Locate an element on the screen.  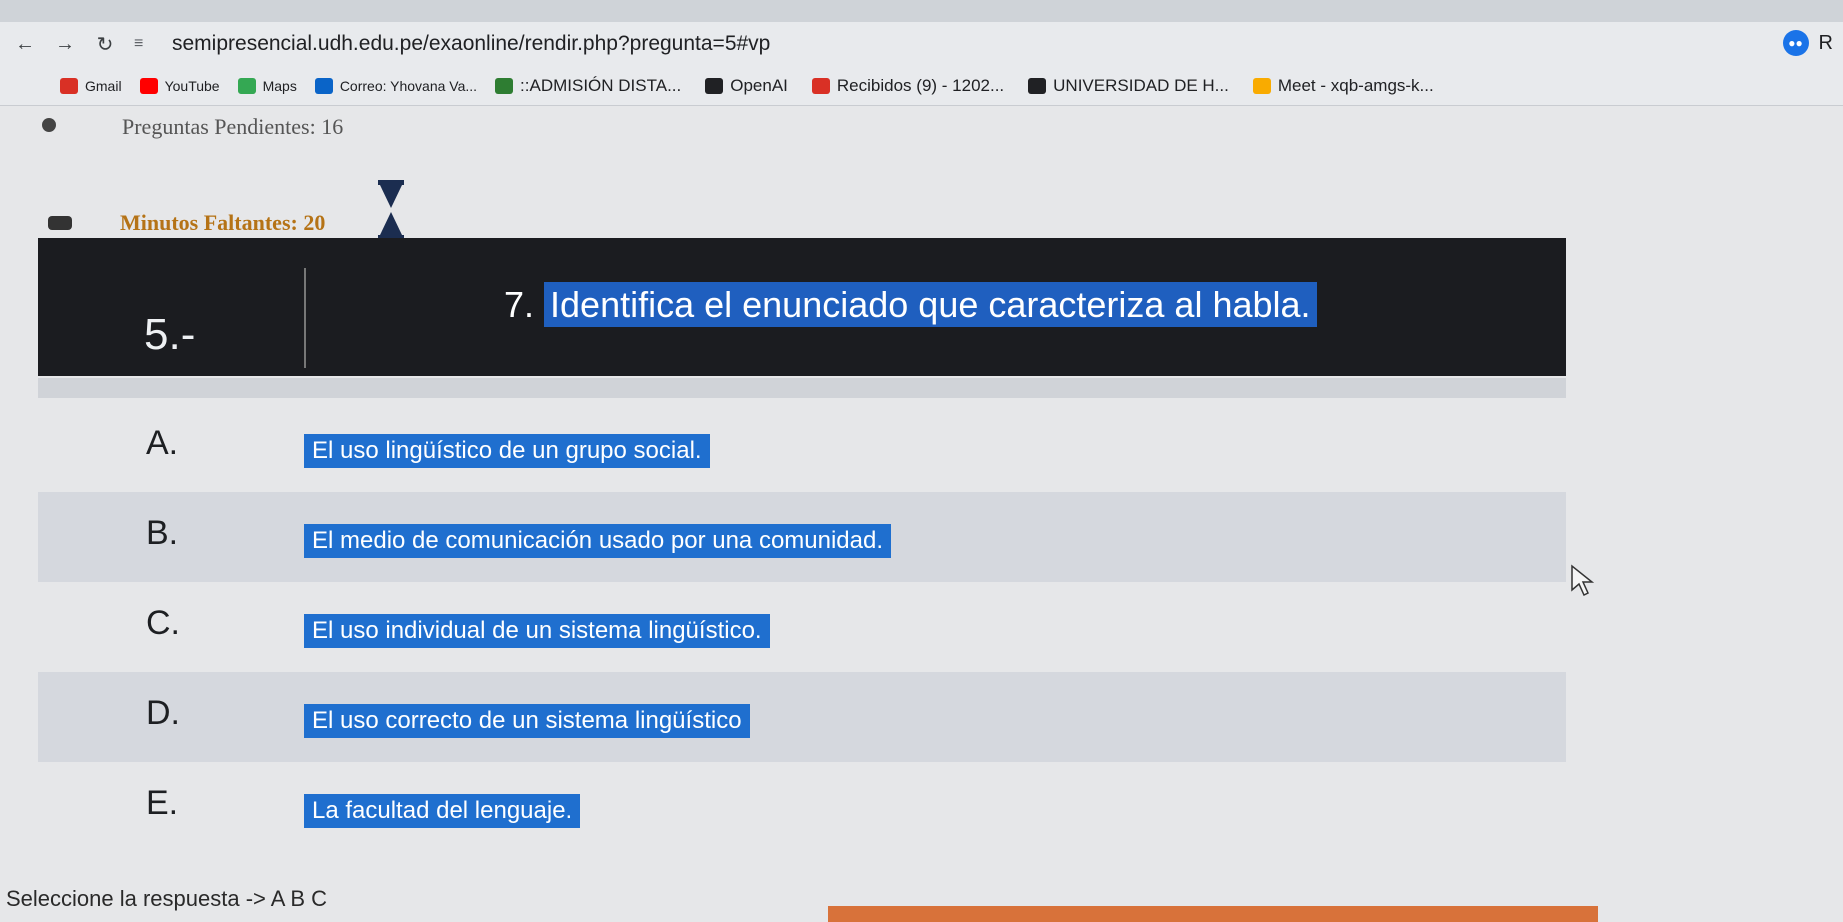
pending-questions: Preguntas Pendientes: 16 is located at coordinates (193, 127).